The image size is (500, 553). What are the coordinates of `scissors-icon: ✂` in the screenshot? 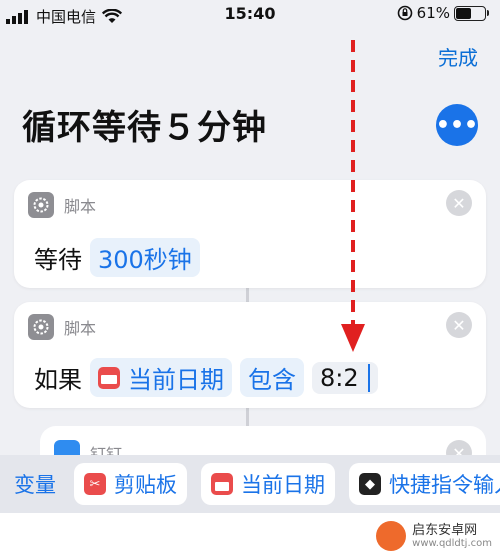 It's located at (95, 484).